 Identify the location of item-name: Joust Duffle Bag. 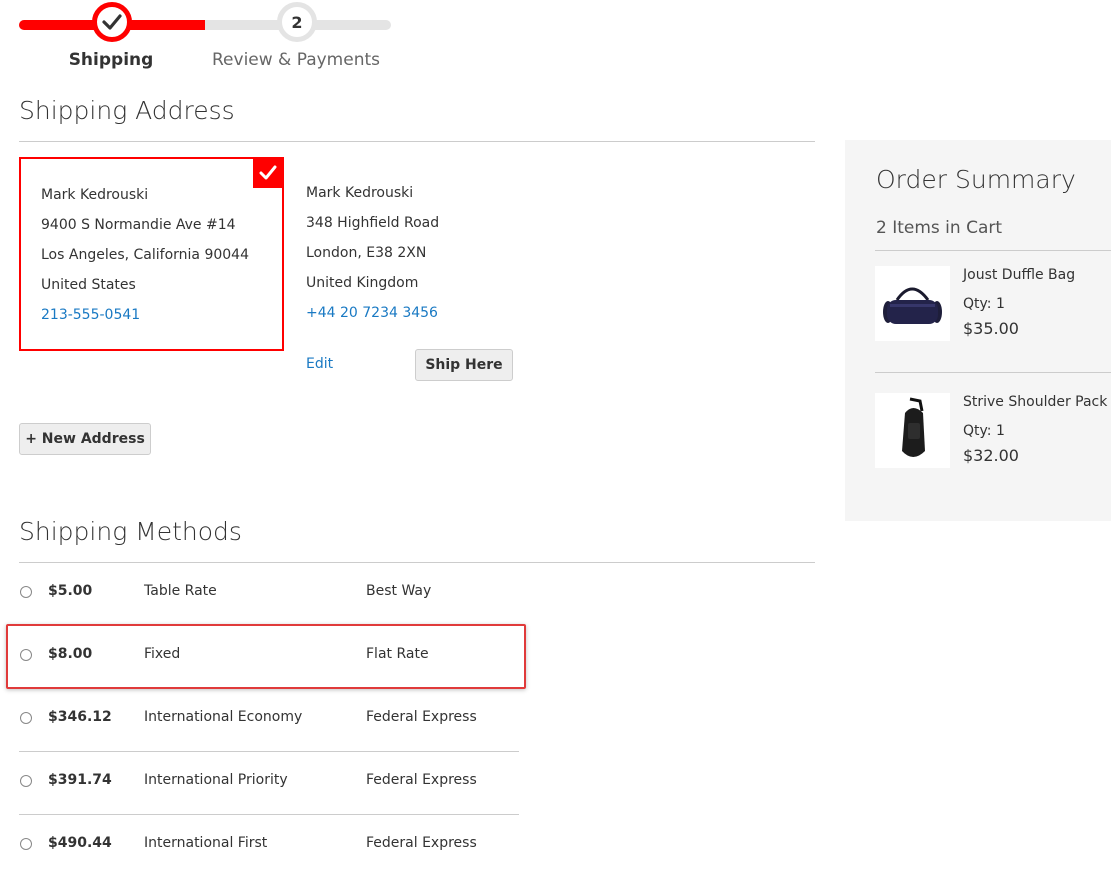
(1019, 275).